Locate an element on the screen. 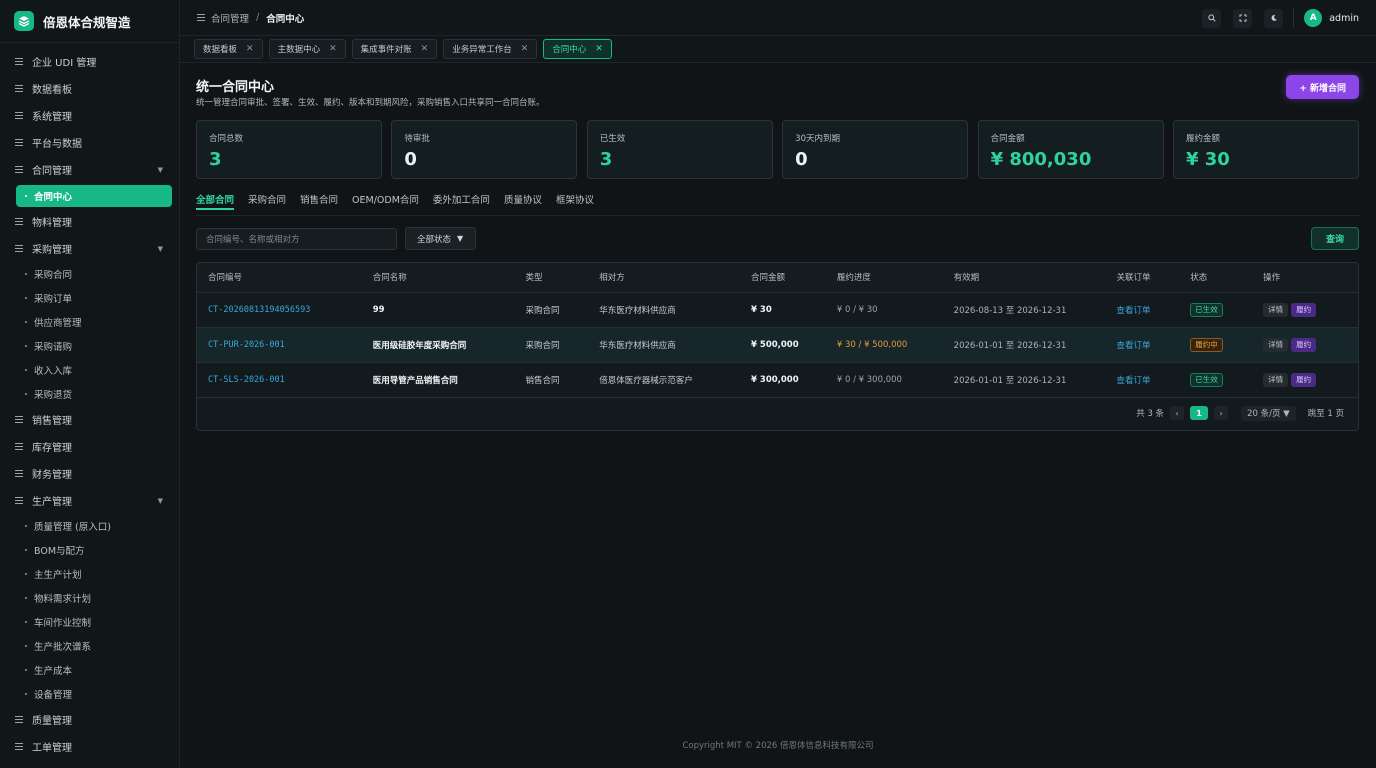 The width and height of the screenshot is (1376, 768). sidebar-item: 物料管理 is located at coordinates (89, 221).